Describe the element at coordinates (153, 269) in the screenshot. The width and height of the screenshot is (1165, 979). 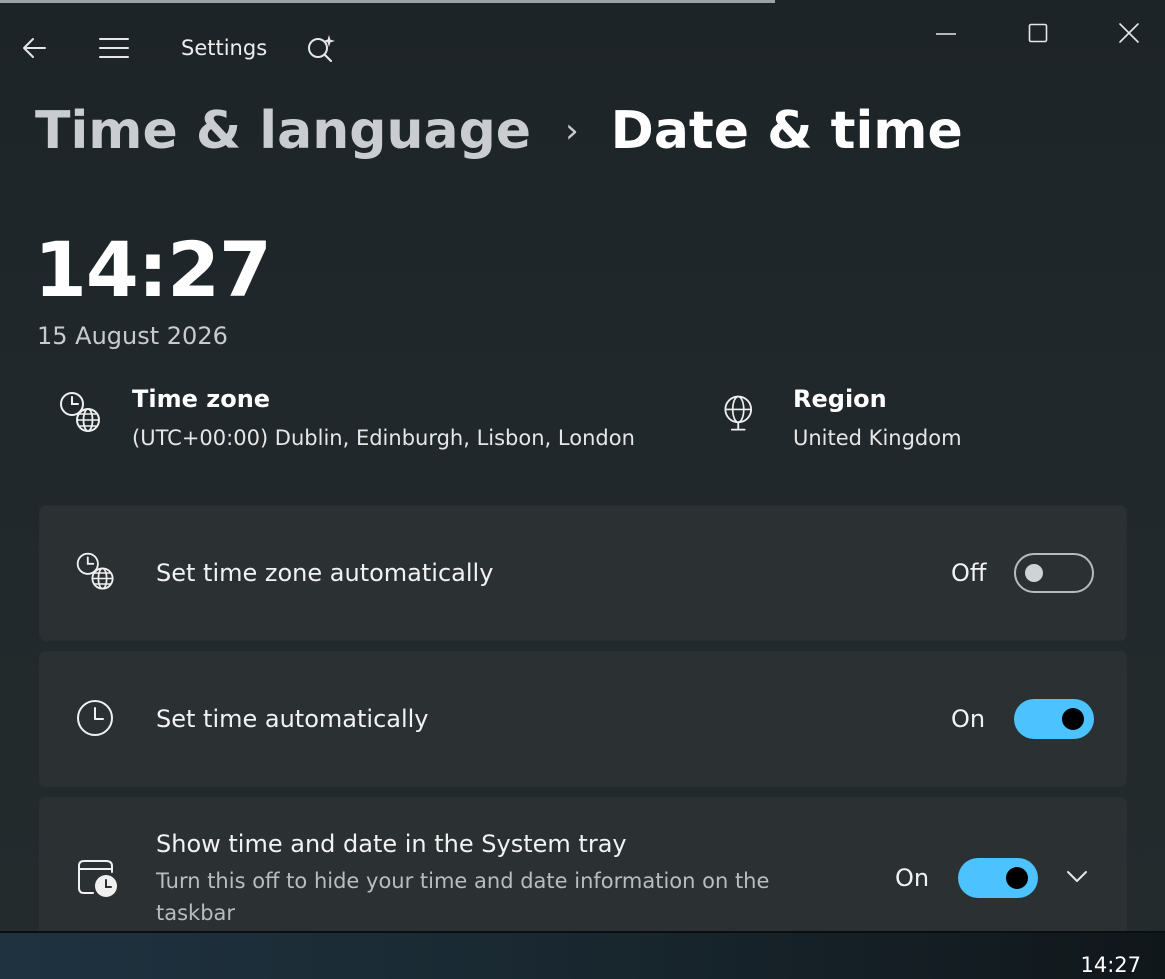
I see `current-time: 14:27` at that location.